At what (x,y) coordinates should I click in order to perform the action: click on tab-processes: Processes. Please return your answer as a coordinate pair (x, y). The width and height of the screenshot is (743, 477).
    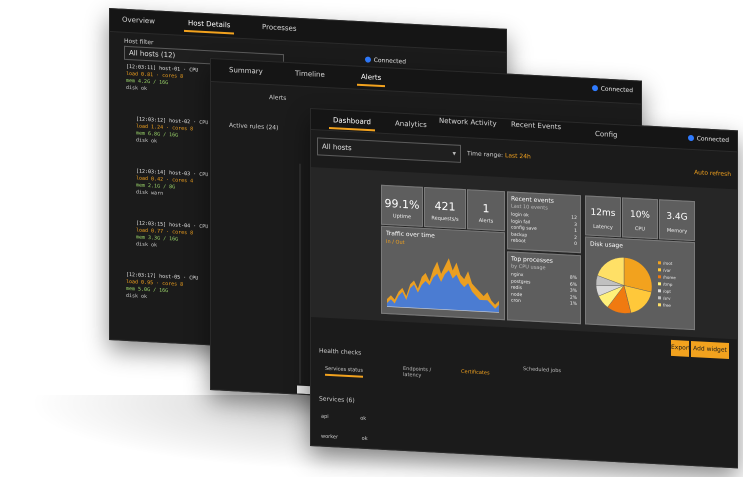
    Looking at the image, I should click on (279, 28).